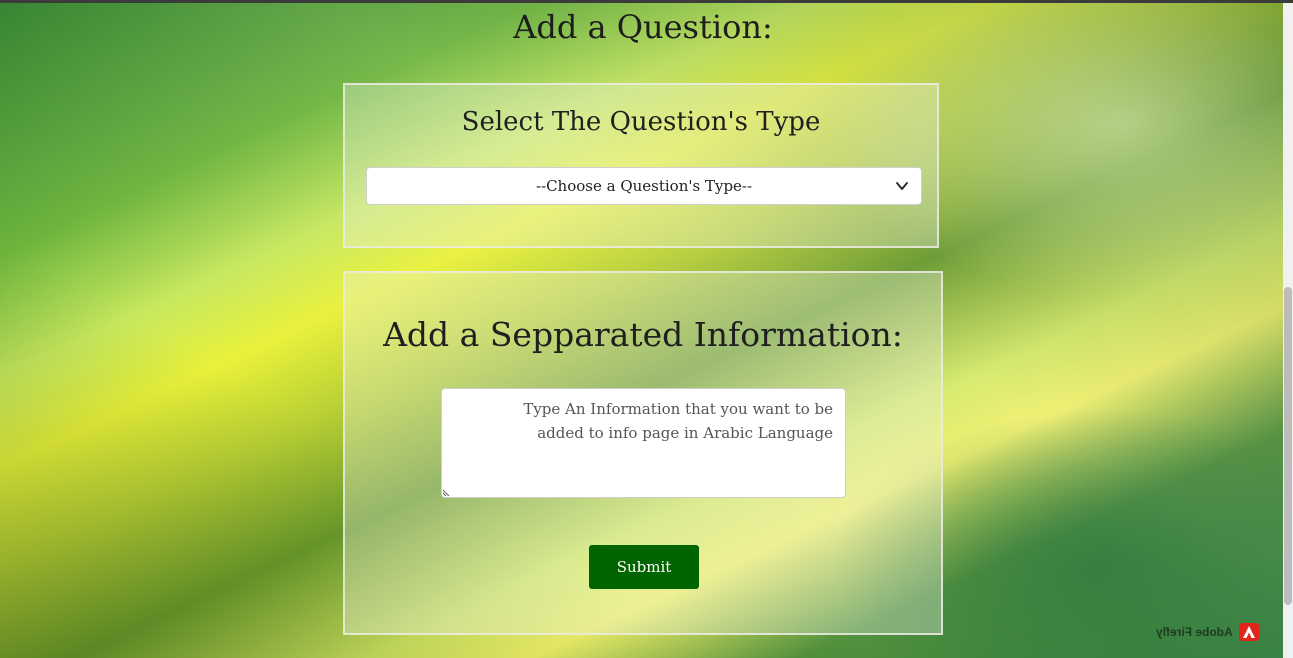 The width and height of the screenshot is (1293, 658). I want to click on question-type-title: Select The Question's Type, so click(641, 122).